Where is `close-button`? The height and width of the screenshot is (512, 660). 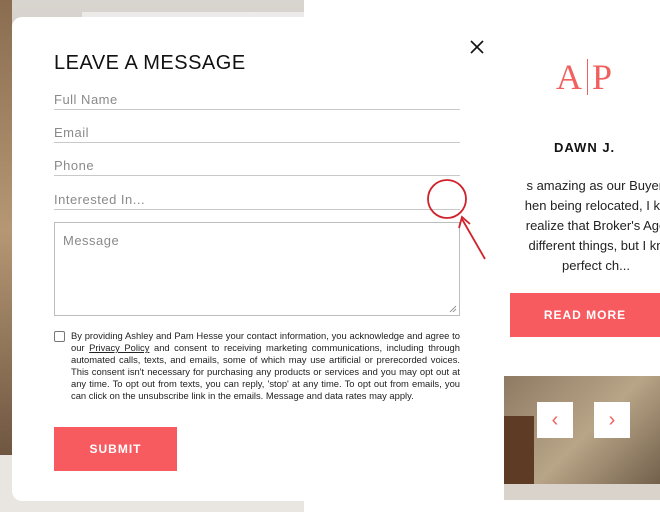
close-button is located at coordinates (477, 47).